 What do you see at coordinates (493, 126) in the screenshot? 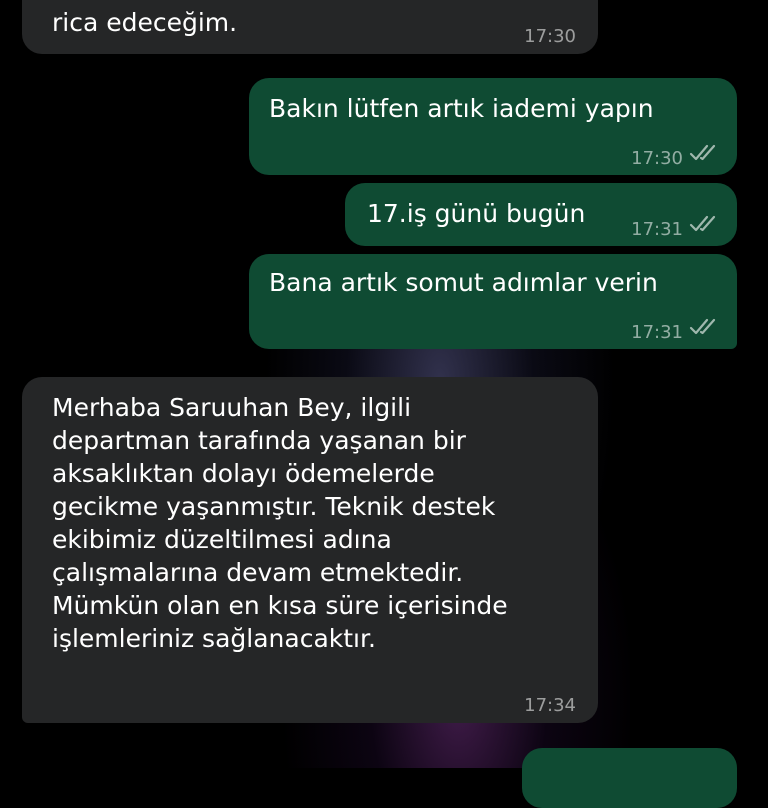
I see `message-outgoing: Bakın lütfen artık iademi yapın 17:30` at bounding box center [493, 126].